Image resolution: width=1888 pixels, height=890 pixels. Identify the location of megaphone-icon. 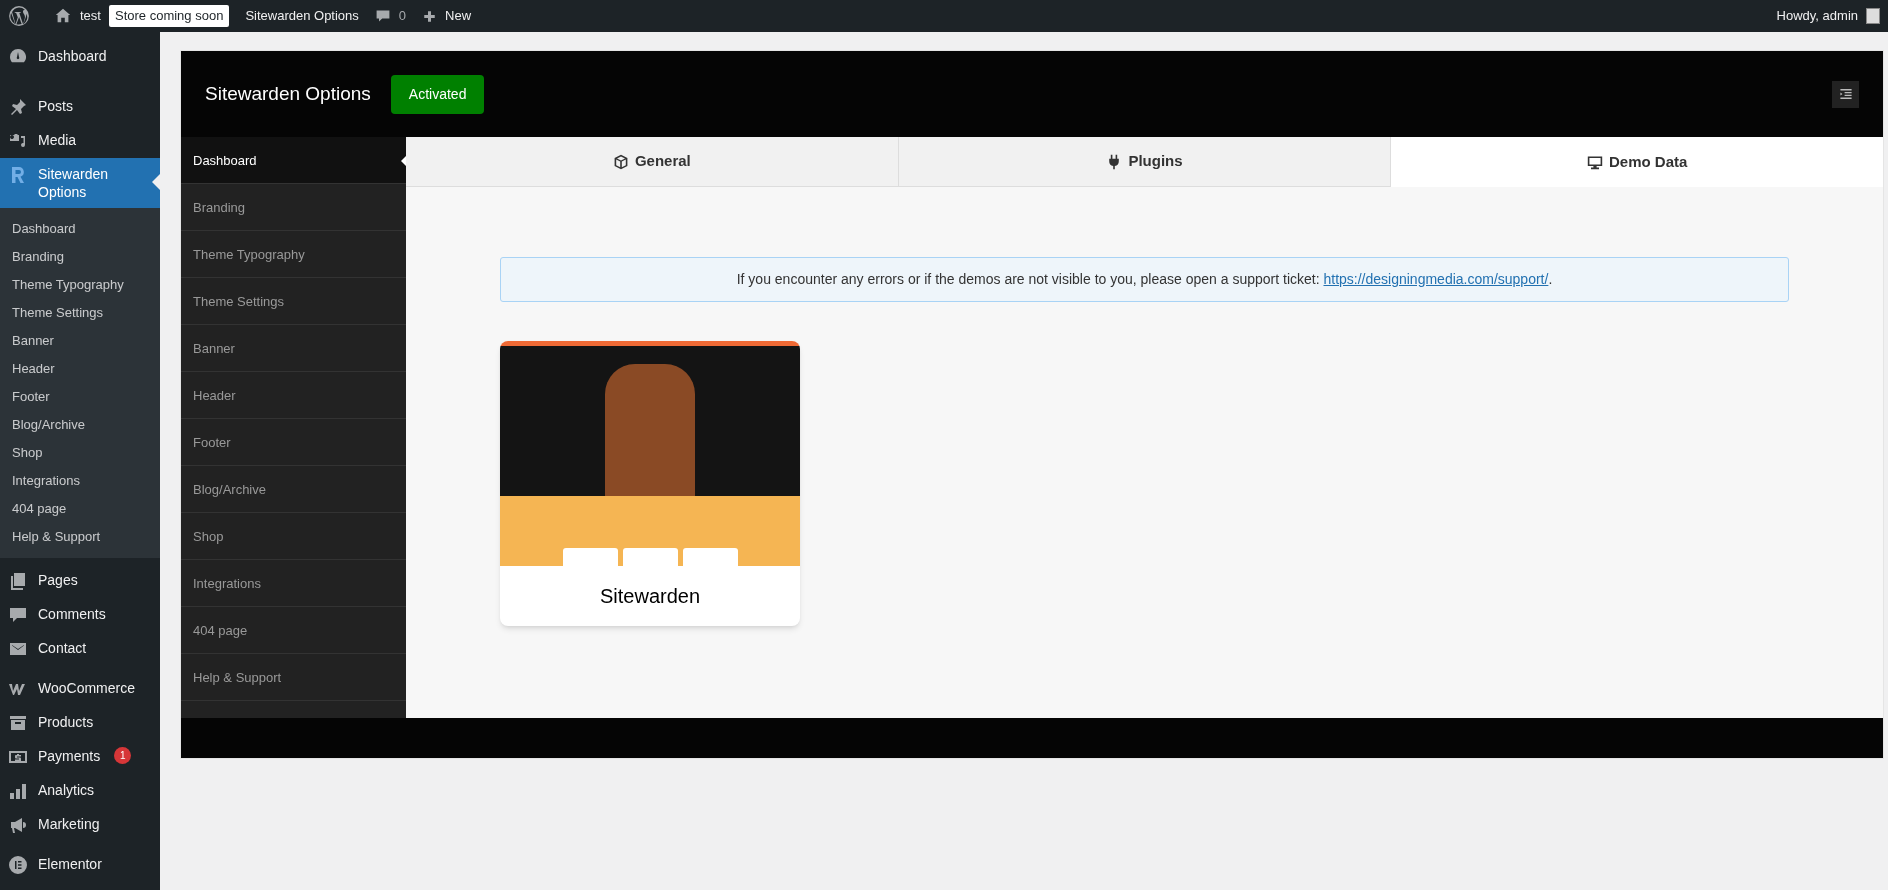
(18, 825).